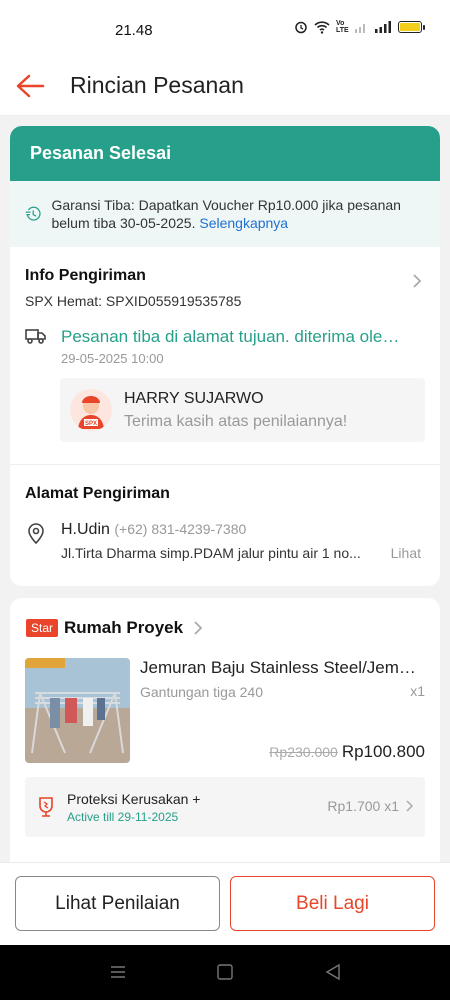 The height and width of the screenshot is (1000, 450). Describe the element at coordinates (194, 398) in the screenshot. I see `courier-name: HARRY SUJARWO` at that location.